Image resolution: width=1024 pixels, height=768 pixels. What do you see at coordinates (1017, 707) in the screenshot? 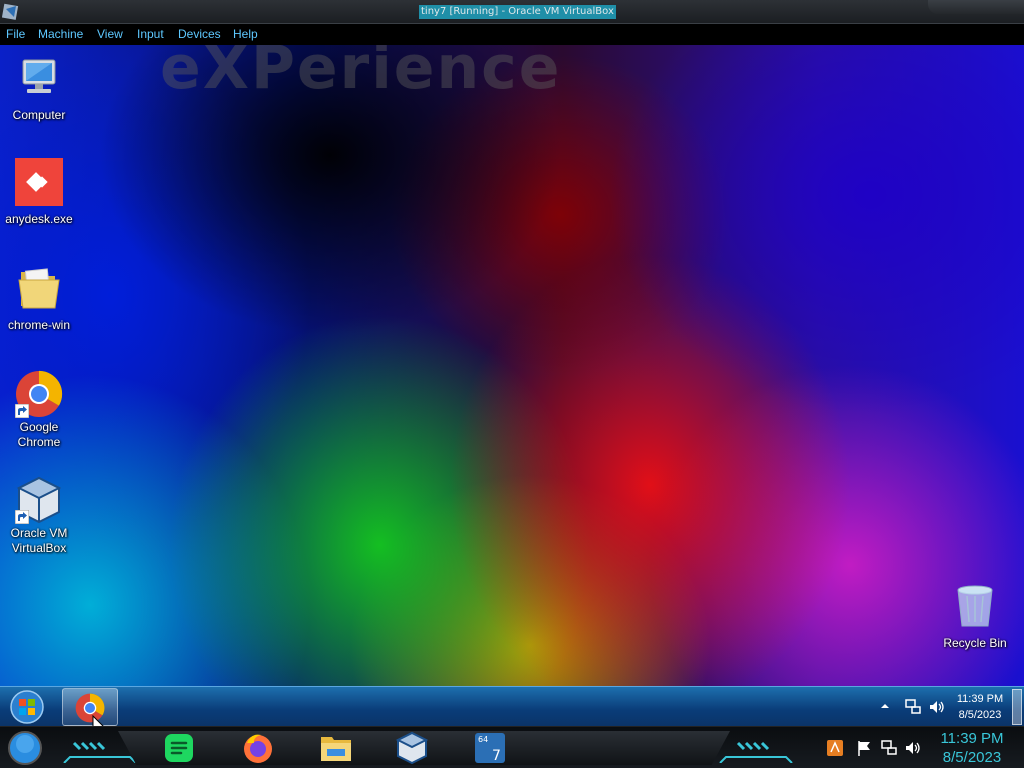
I see `show-desktop-button` at bounding box center [1017, 707].